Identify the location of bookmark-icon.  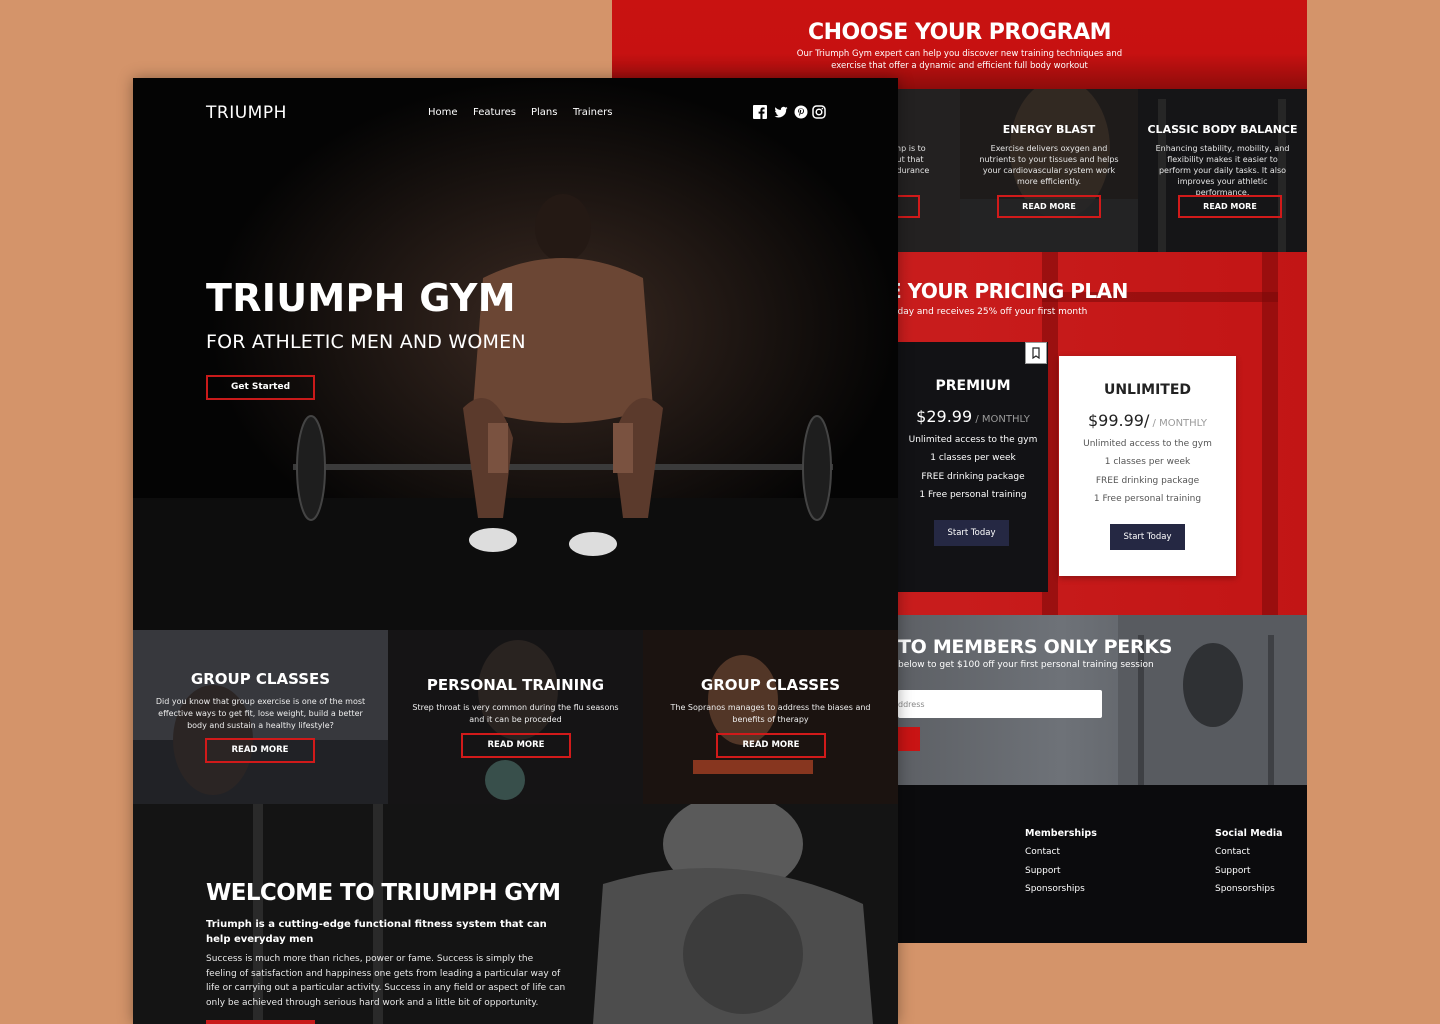
(1036, 353).